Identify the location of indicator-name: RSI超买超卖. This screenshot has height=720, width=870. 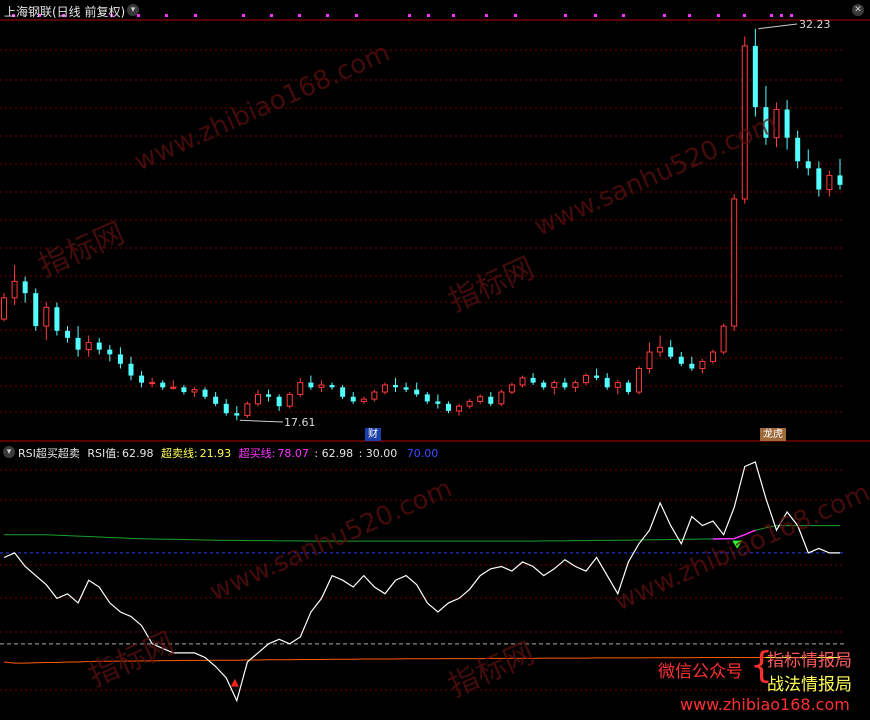
(49, 453).